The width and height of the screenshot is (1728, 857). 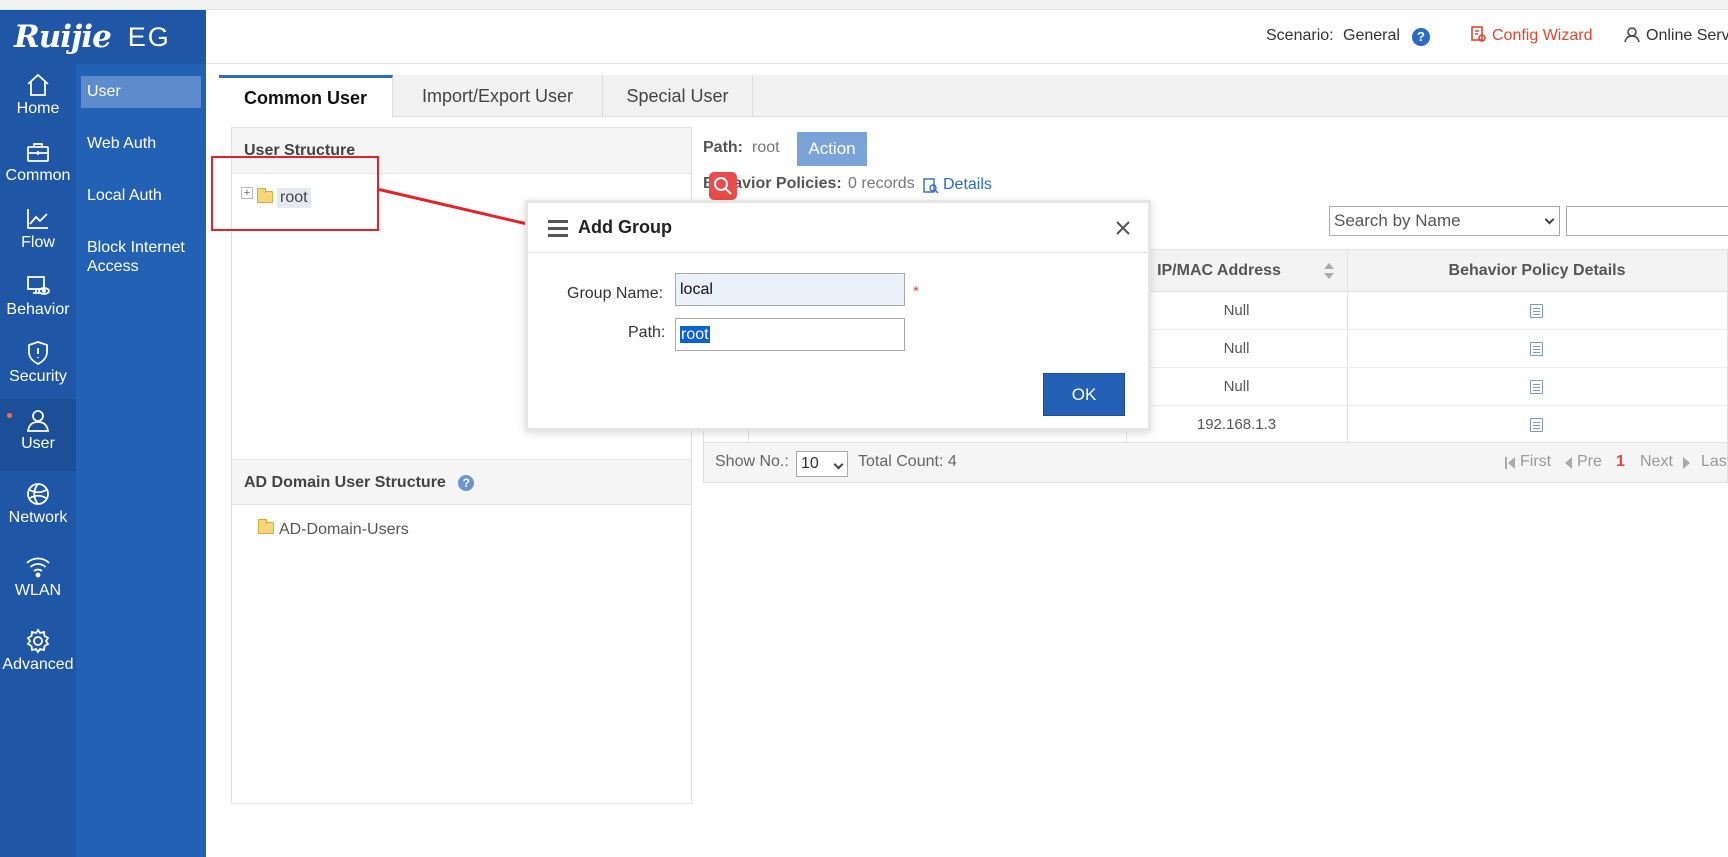 What do you see at coordinates (916, 291) in the screenshot?
I see `required-mark: *` at bounding box center [916, 291].